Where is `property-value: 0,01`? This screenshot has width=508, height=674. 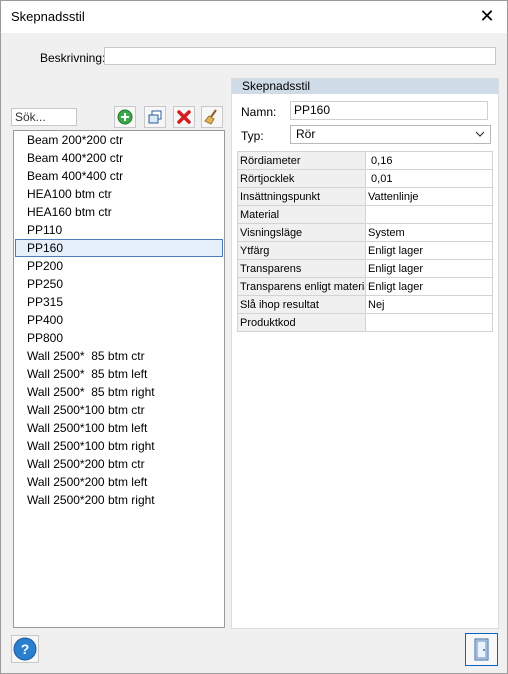 property-value: 0,01 is located at coordinates (429, 178).